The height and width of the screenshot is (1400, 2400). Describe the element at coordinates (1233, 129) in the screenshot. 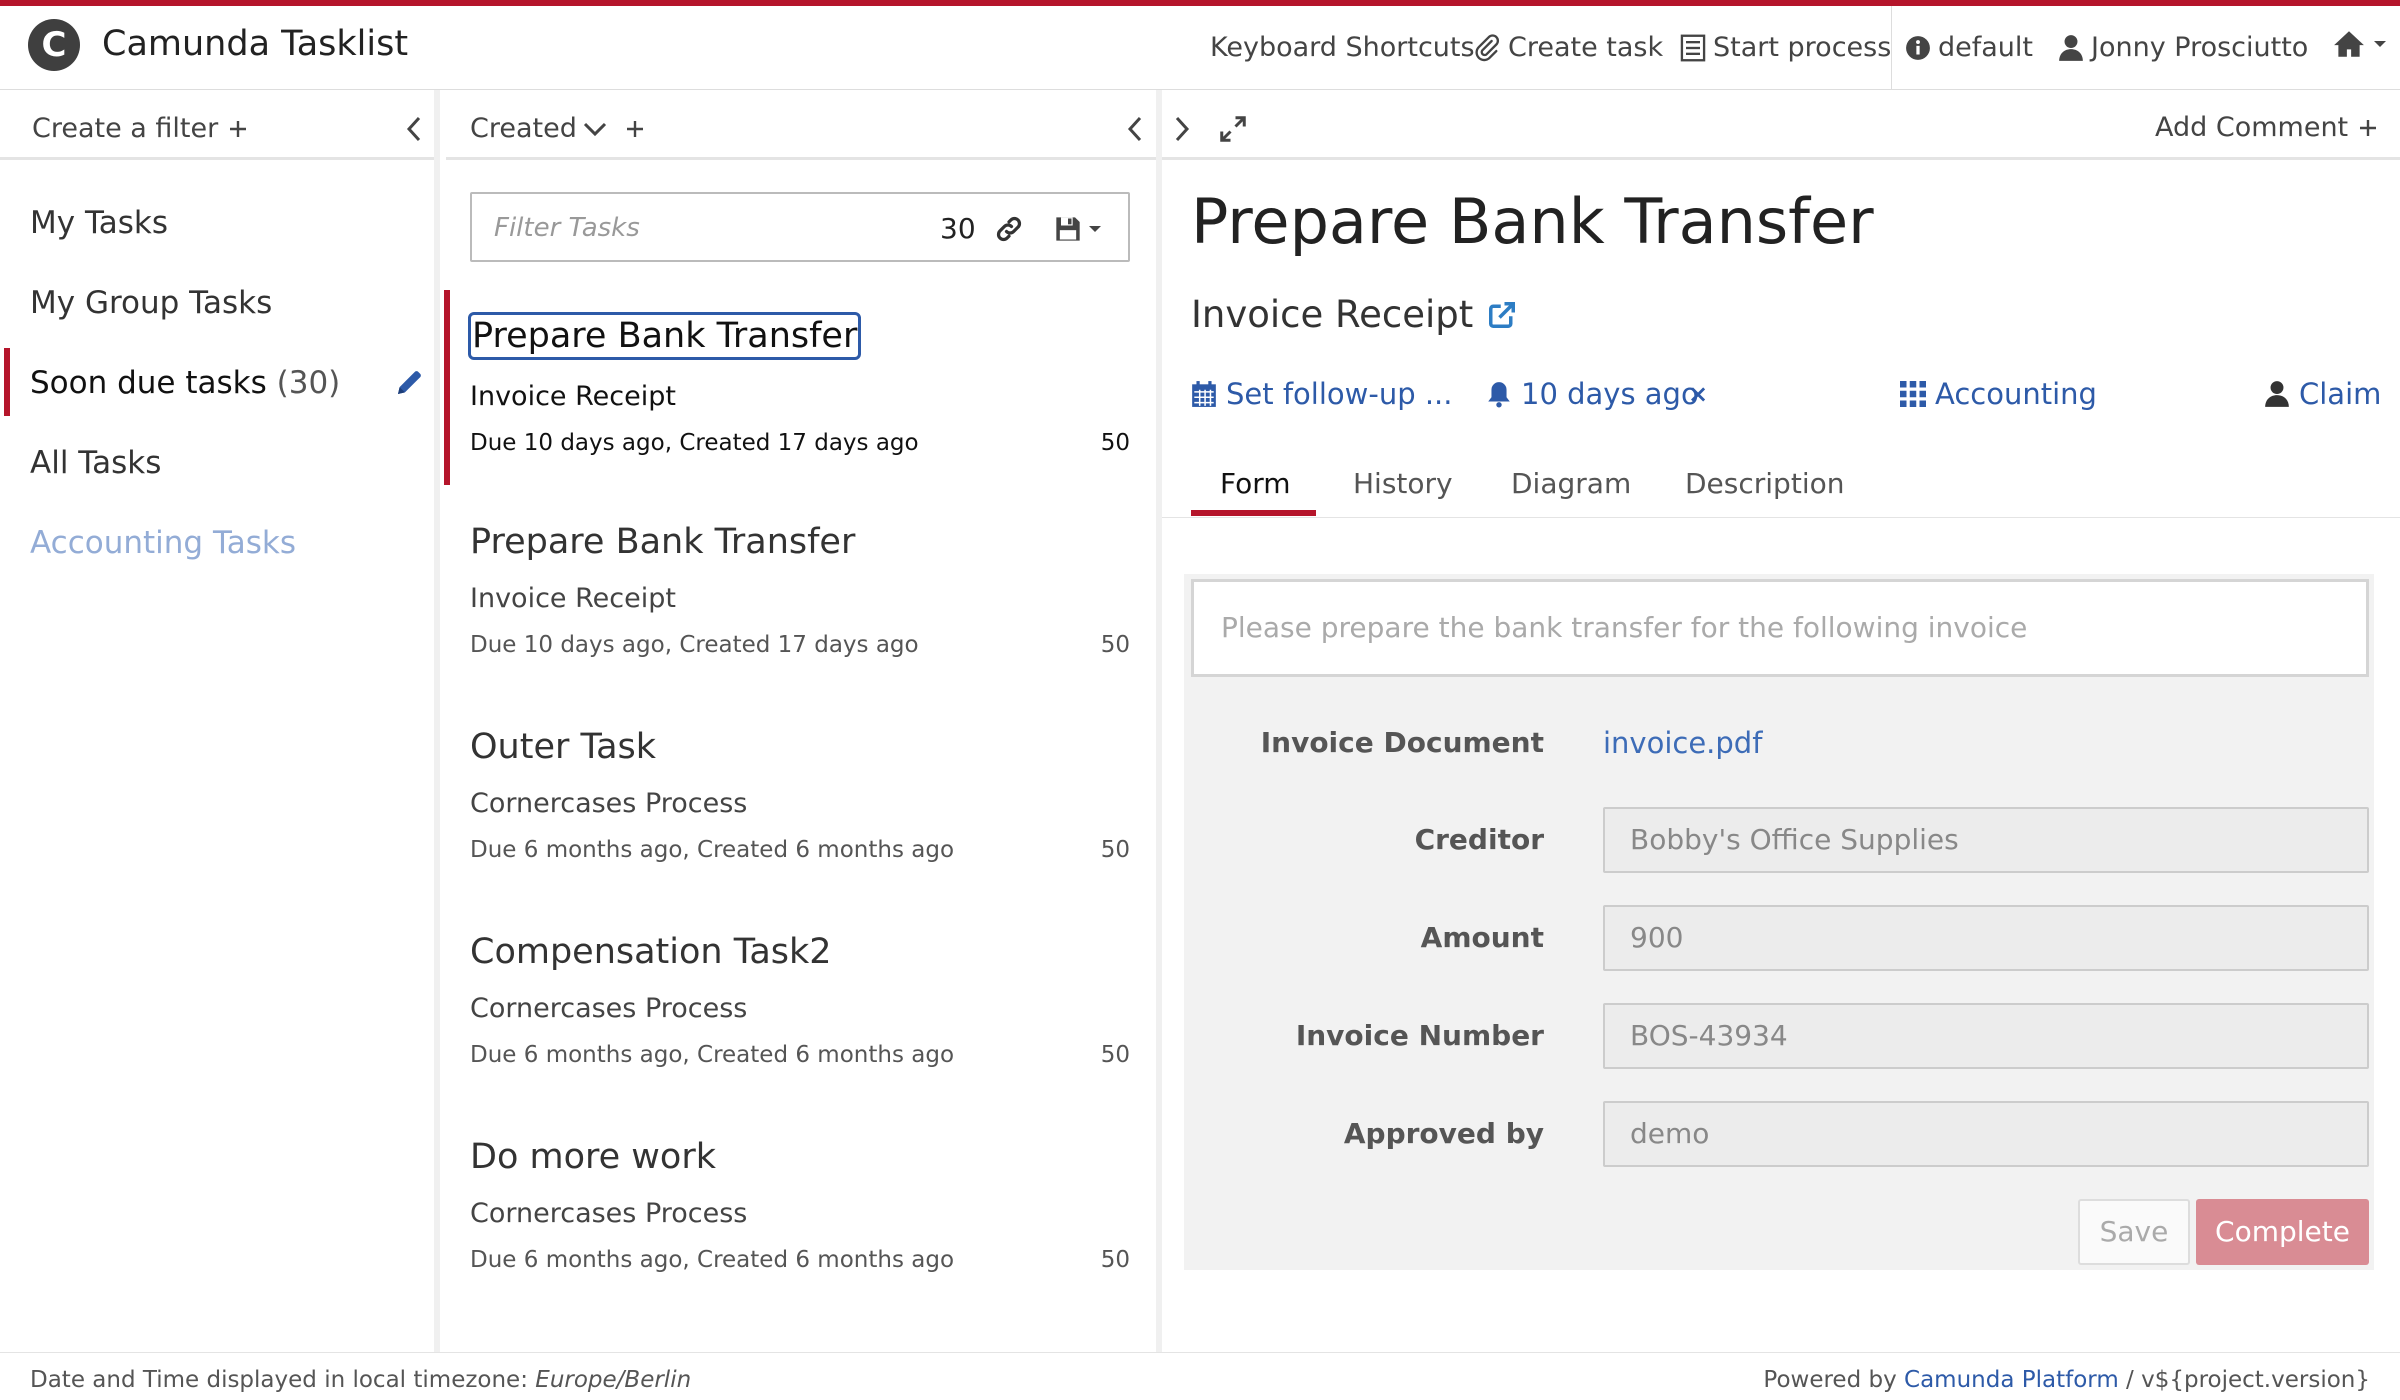

I see `fullscreen-icon` at that location.